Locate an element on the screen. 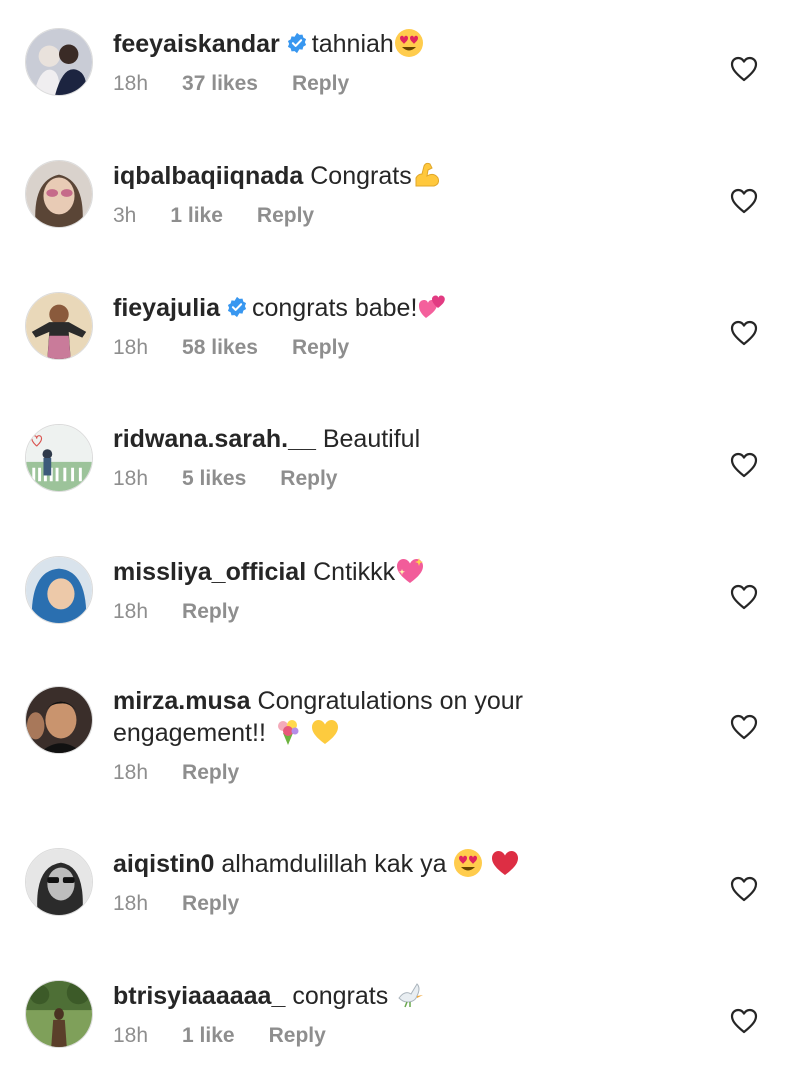 This screenshot has width=805, height=1080. comment-text: btrisyiaaaaaa_ congrats is located at coordinates (393, 996).